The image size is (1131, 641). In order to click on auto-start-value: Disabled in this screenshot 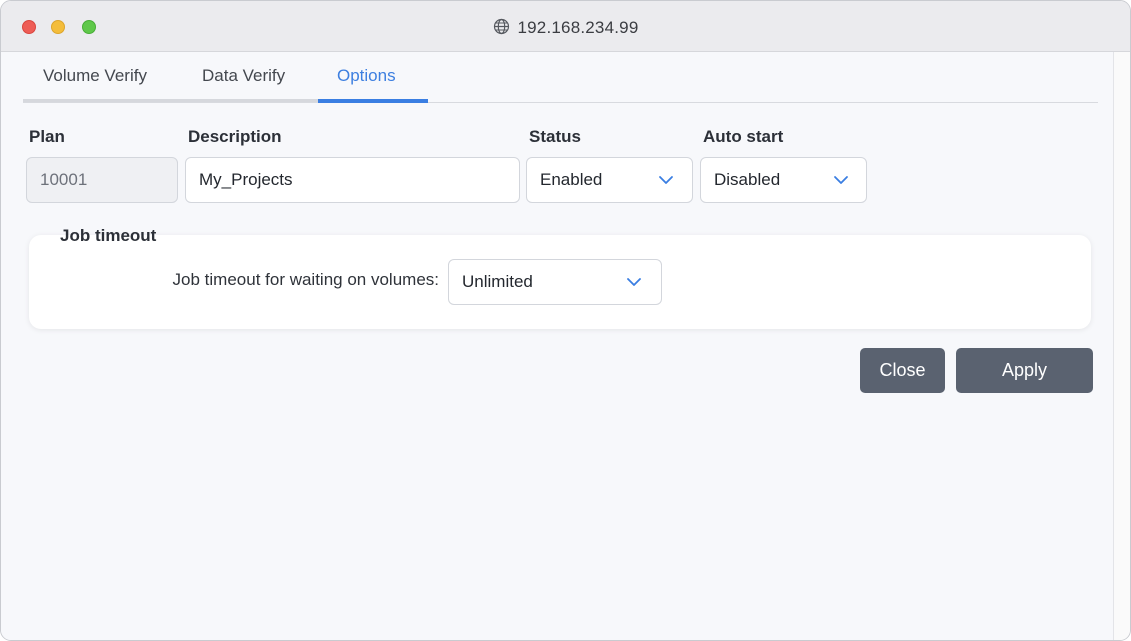, I will do `click(747, 179)`.